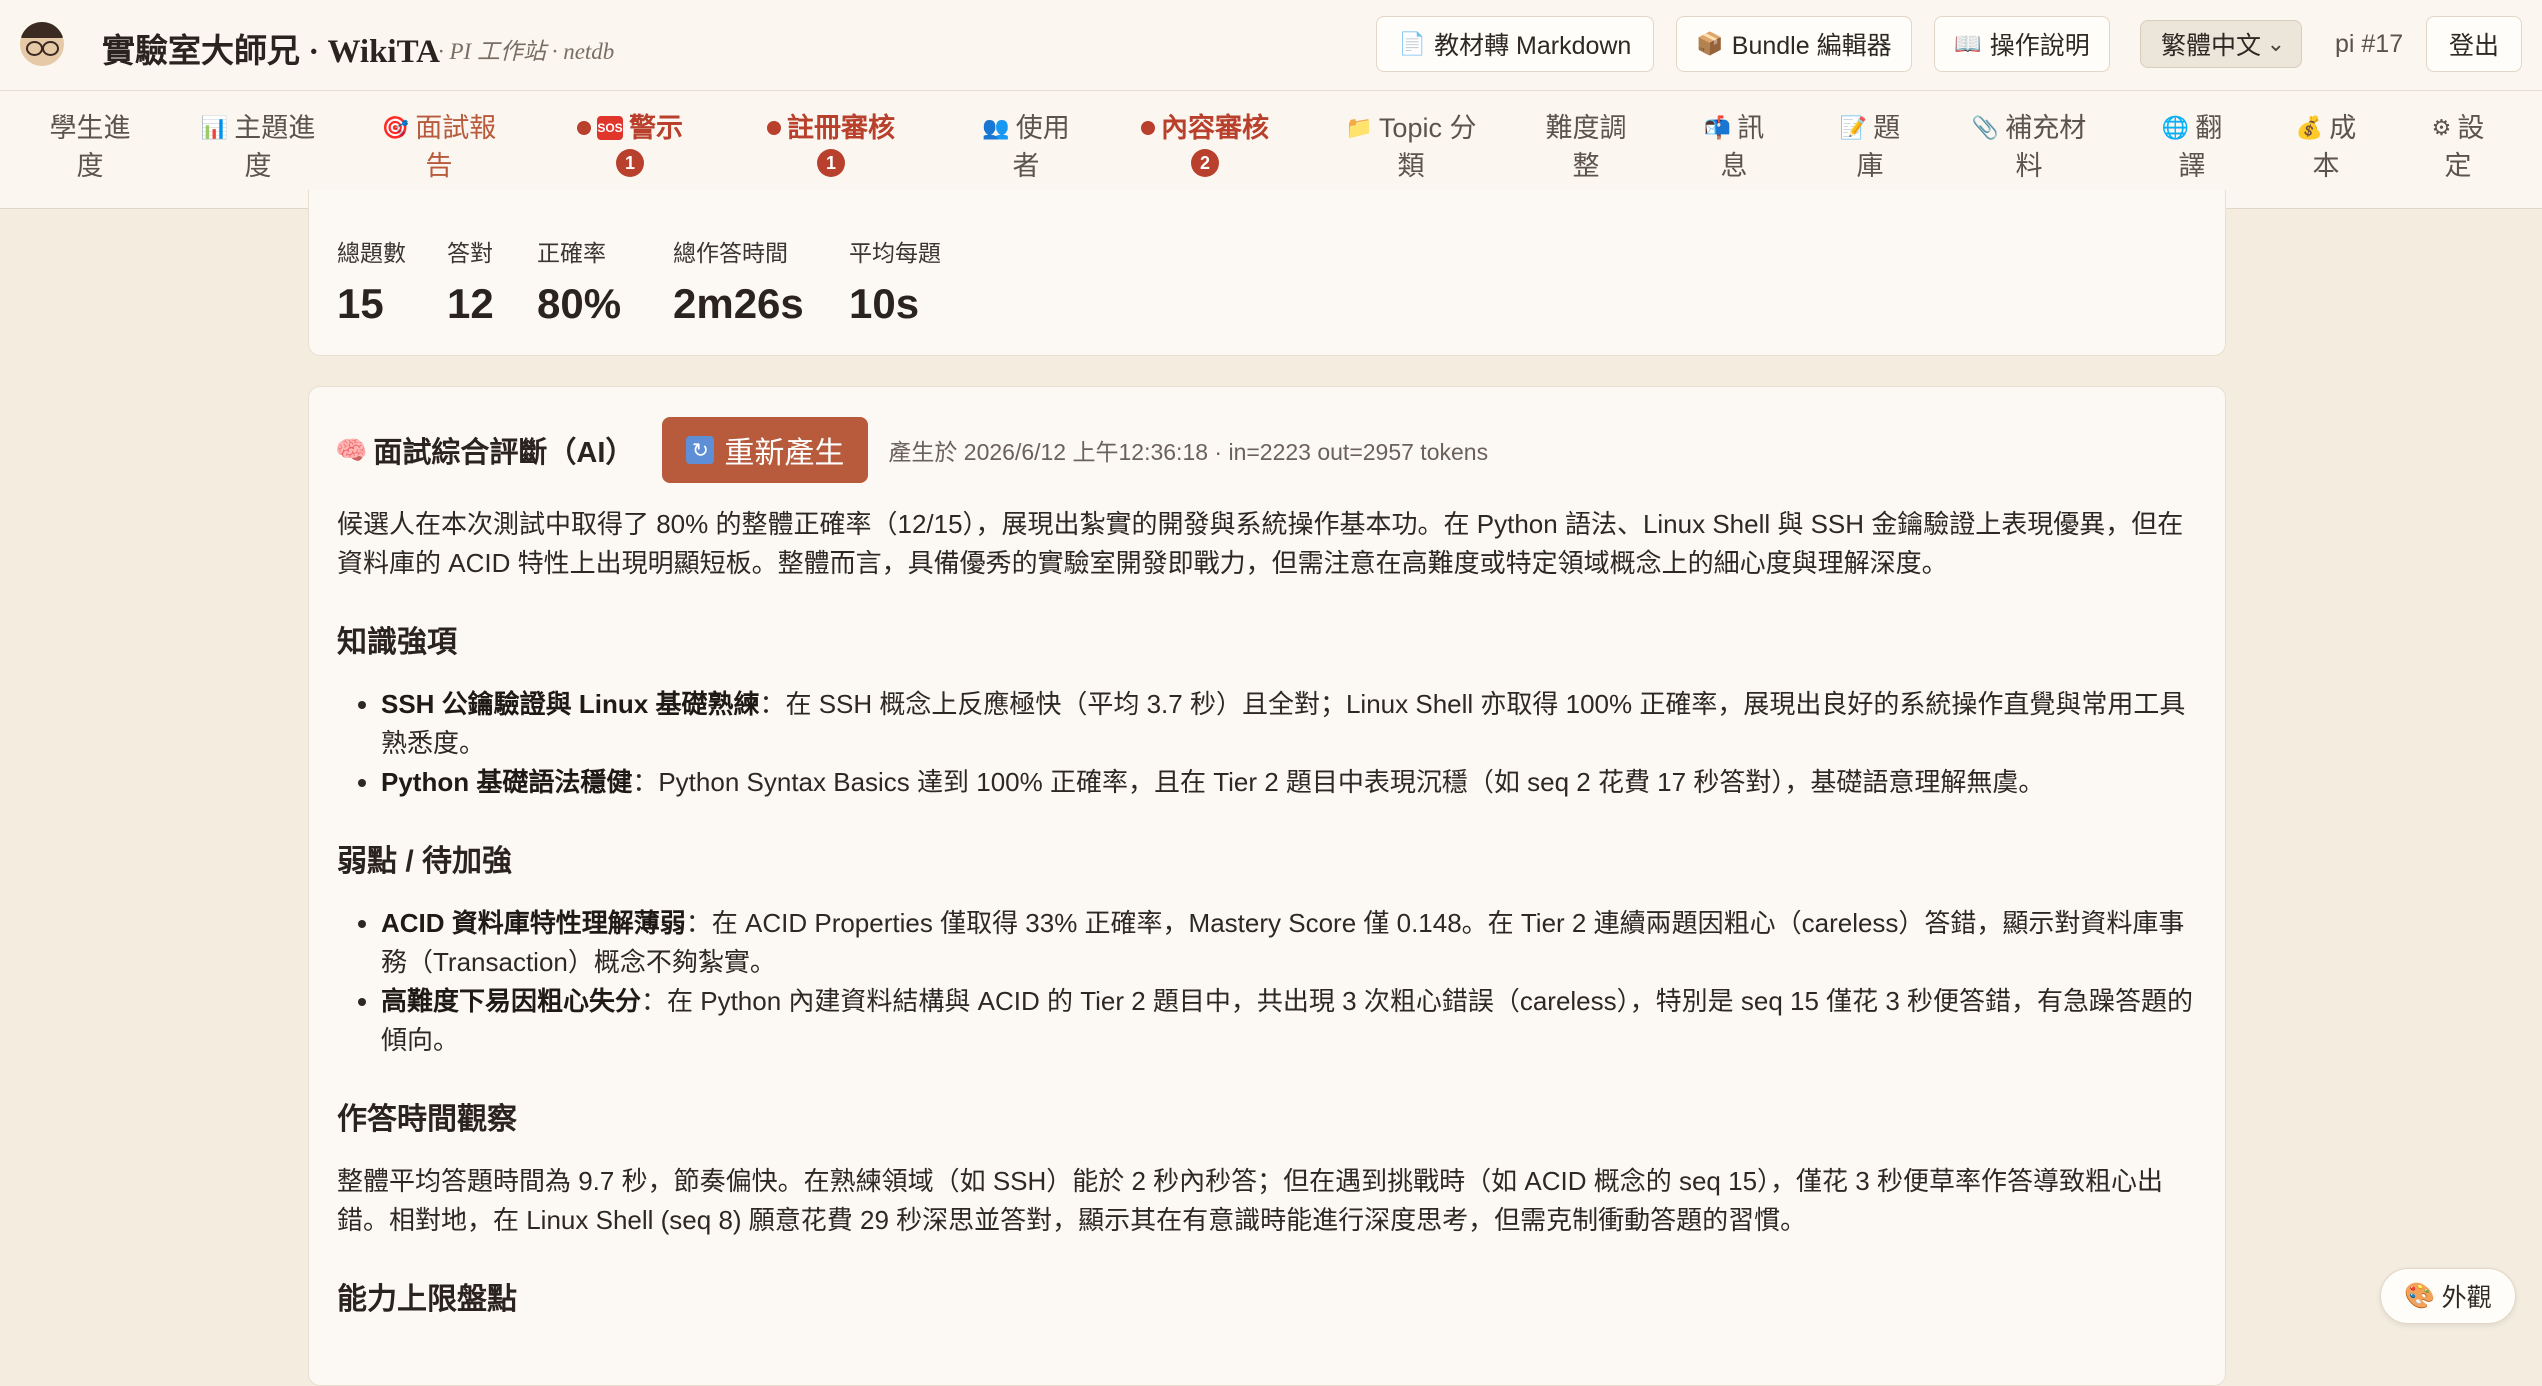 The width and height of the screenshot is (2542, 1386). Describe the element at coordinates (738, 303) in the screenshot. I see `stat-value: 2m26s` at that location.